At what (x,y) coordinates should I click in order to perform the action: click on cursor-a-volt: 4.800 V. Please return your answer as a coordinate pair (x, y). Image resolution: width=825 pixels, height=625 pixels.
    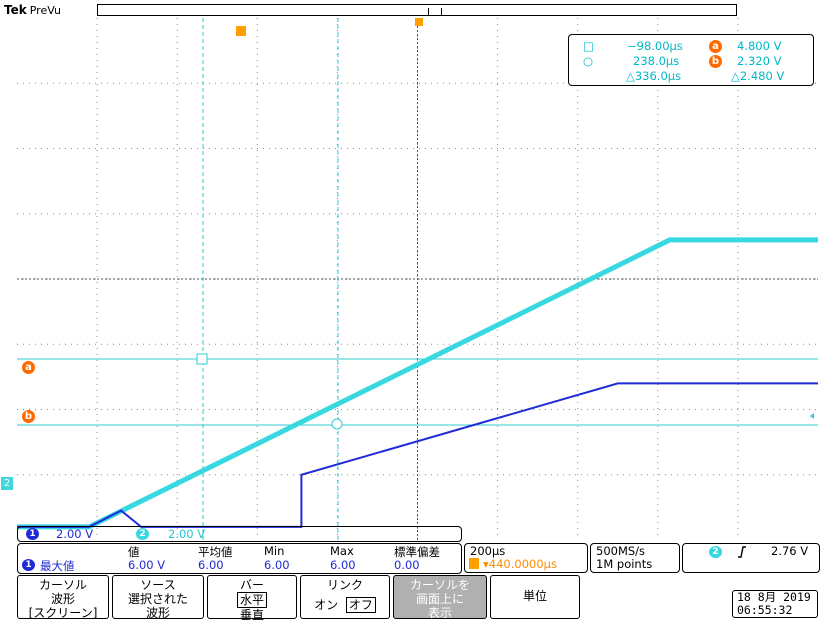
    Looking at the image, I should click on (759, 46).